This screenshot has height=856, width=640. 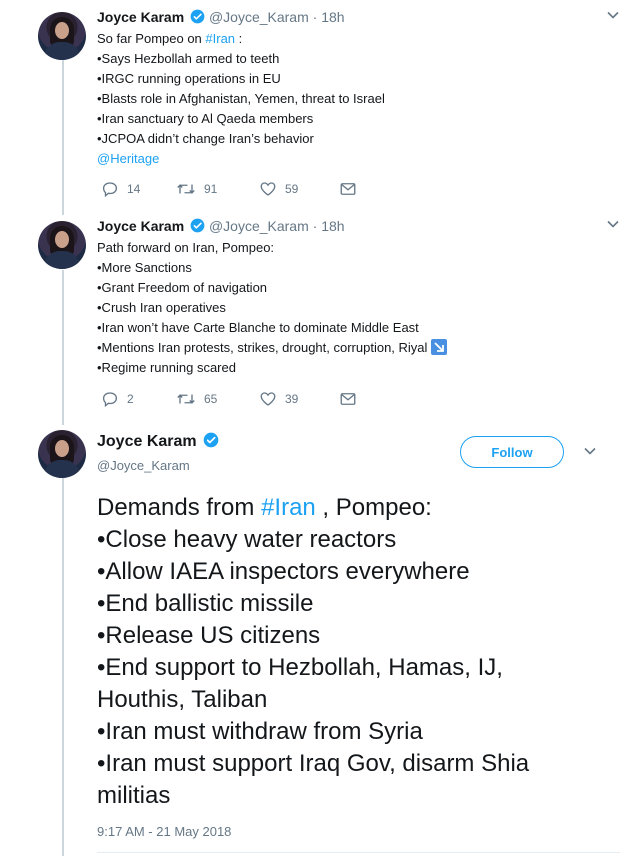 What do you see at coordinates (358, 852) in the screenshot?
I see `divider` at bounding box center [358, 852].